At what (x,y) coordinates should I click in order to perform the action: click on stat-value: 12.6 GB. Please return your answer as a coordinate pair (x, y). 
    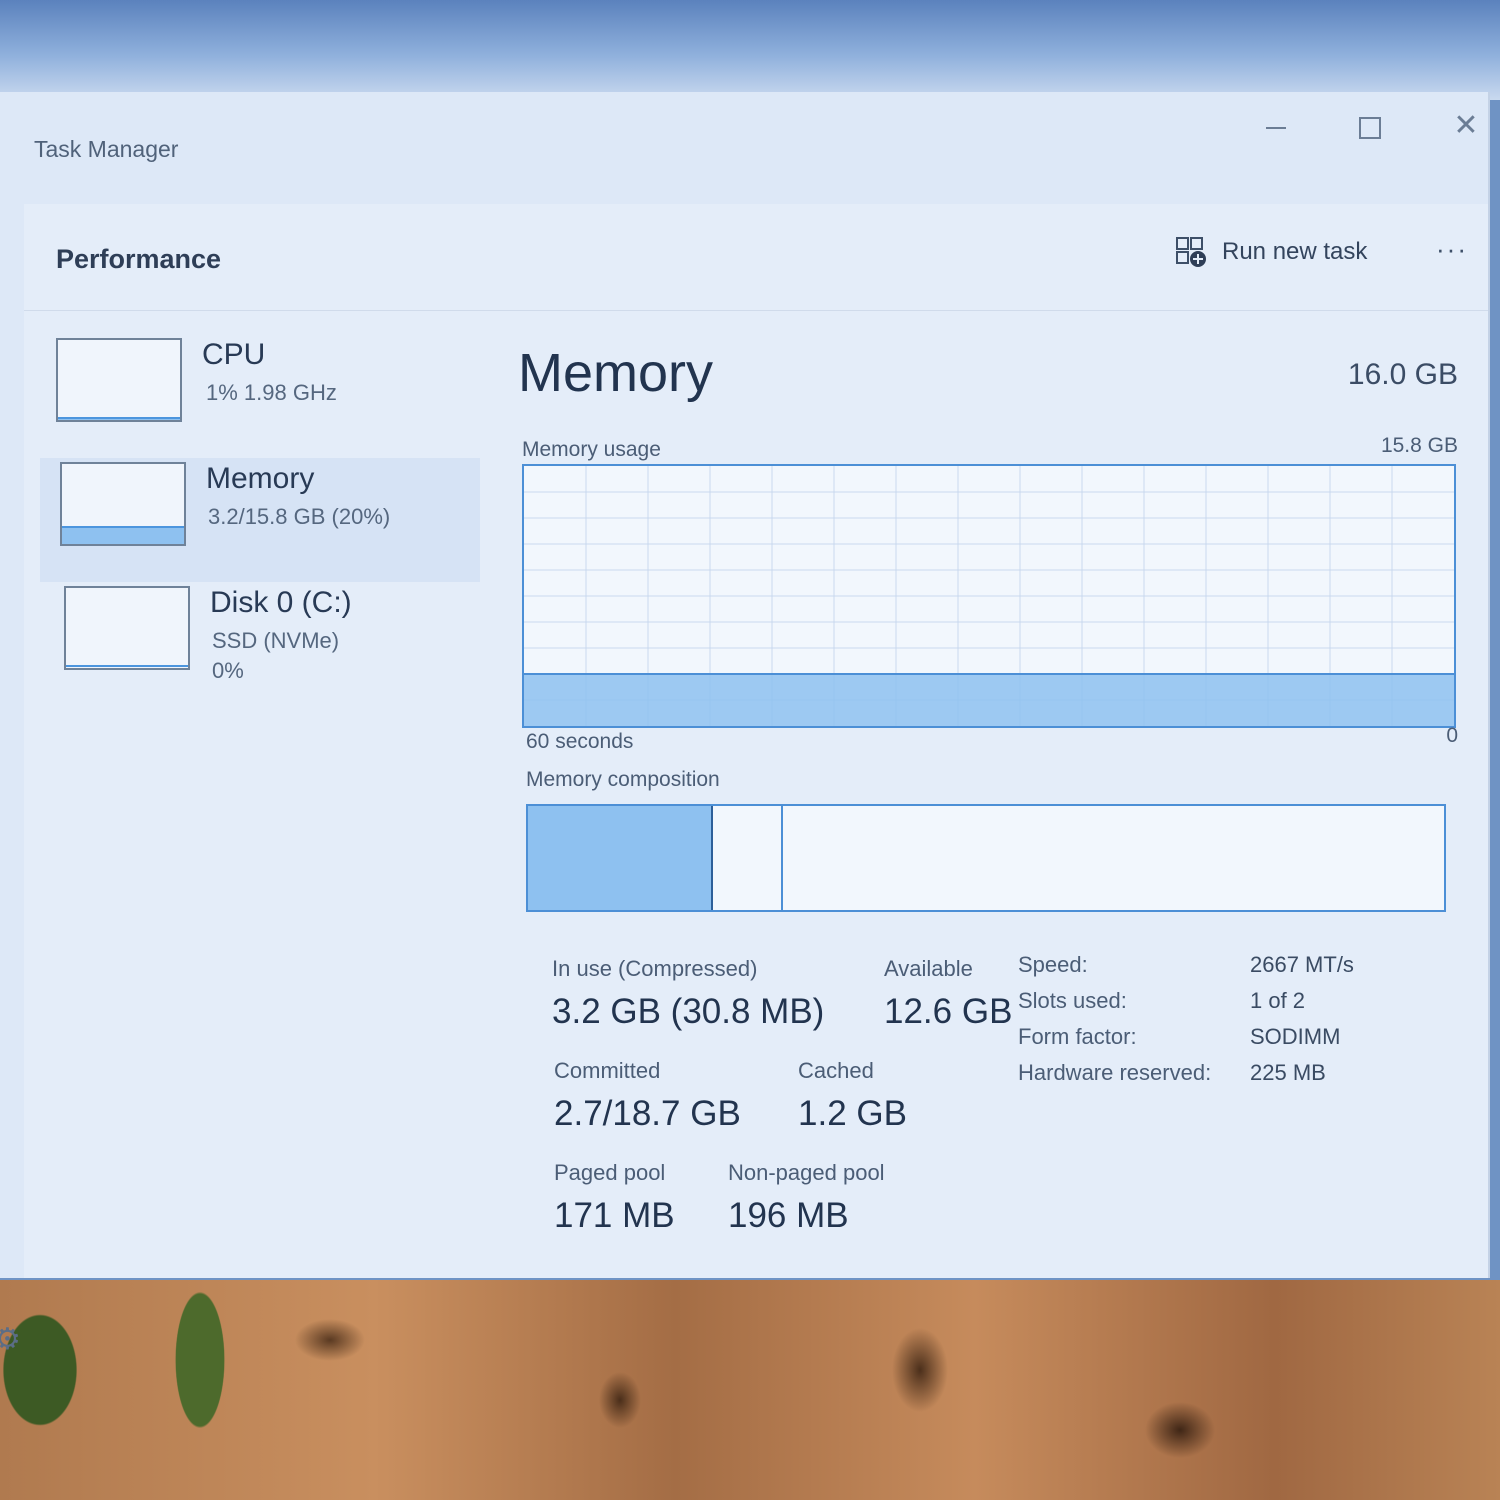
    Looking at the image, I should click on (948, 1011).